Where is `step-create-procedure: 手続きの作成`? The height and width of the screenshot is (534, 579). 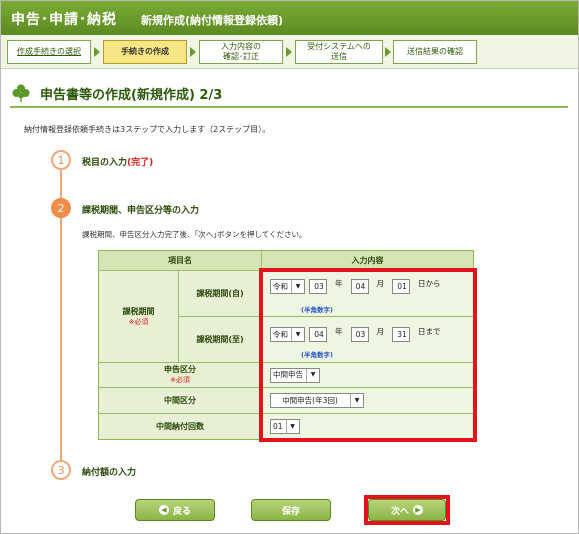 step-create-procedure: 手続きの作成 is located at coordinates (145, 52).